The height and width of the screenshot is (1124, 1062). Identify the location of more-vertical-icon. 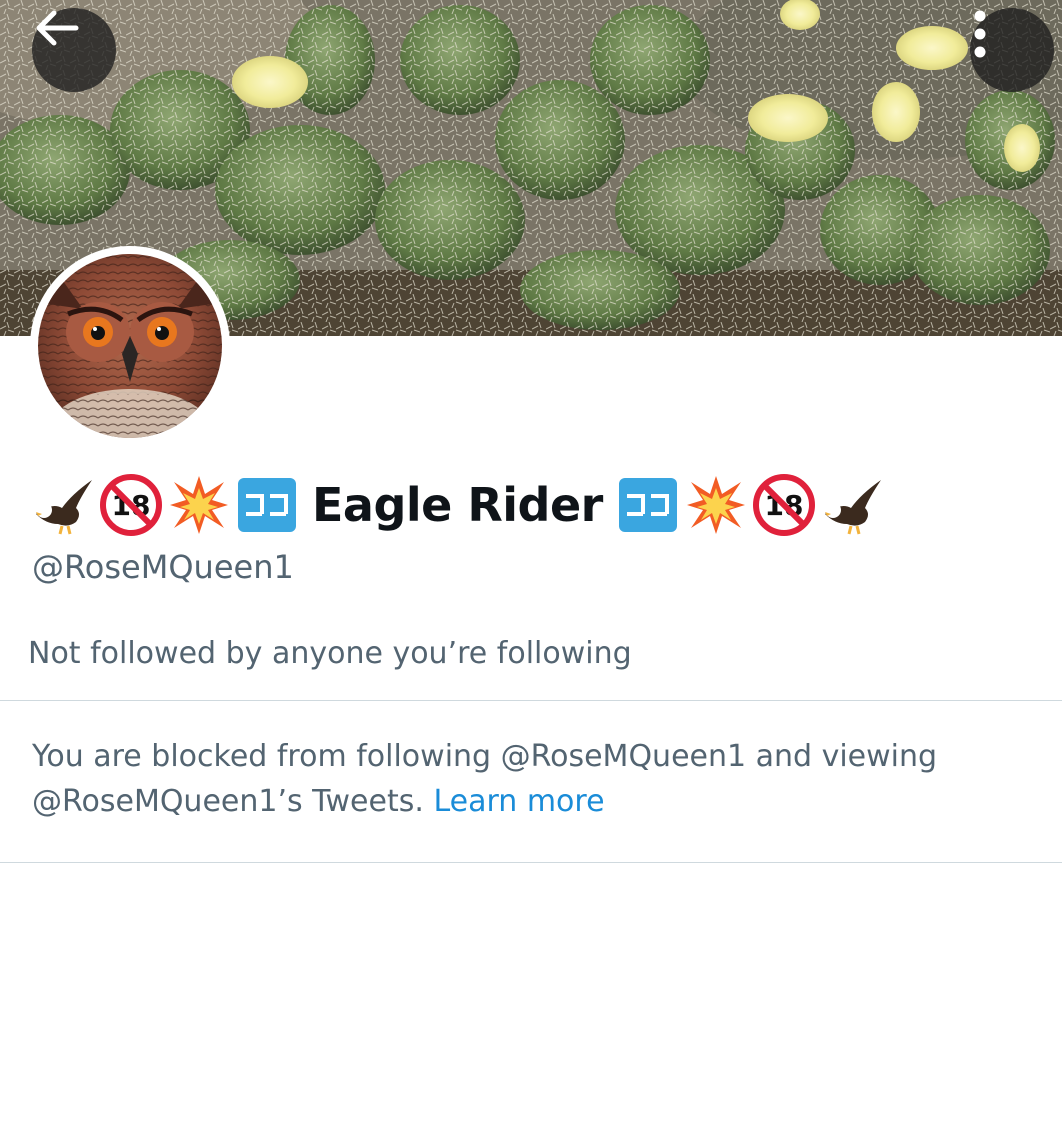
(980, 34).